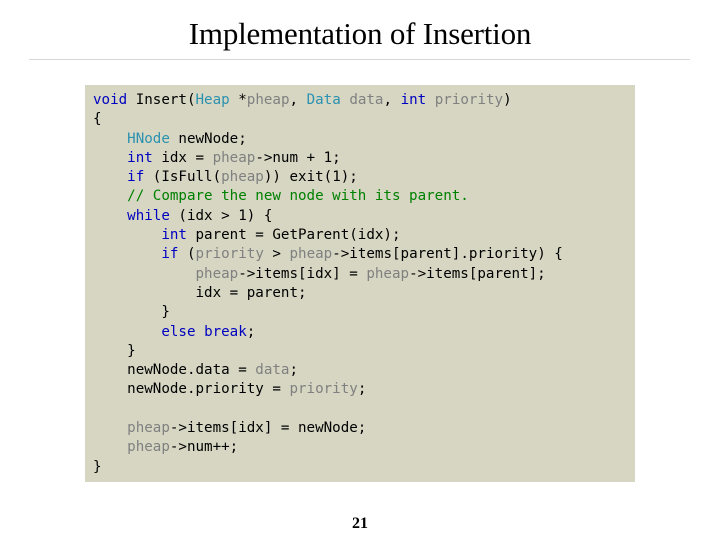 The image size is (720, 540). Describe the element at coordinates (328, 216) in the screenshot. I see `code-line: while (idx > 1) {` at that location.